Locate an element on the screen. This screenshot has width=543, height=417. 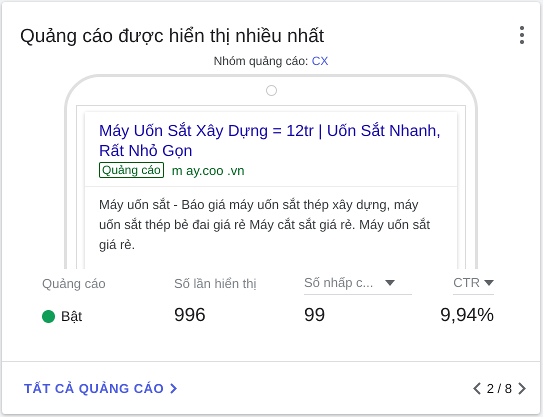
previous-page-icon is located at coordinates (476, 388).